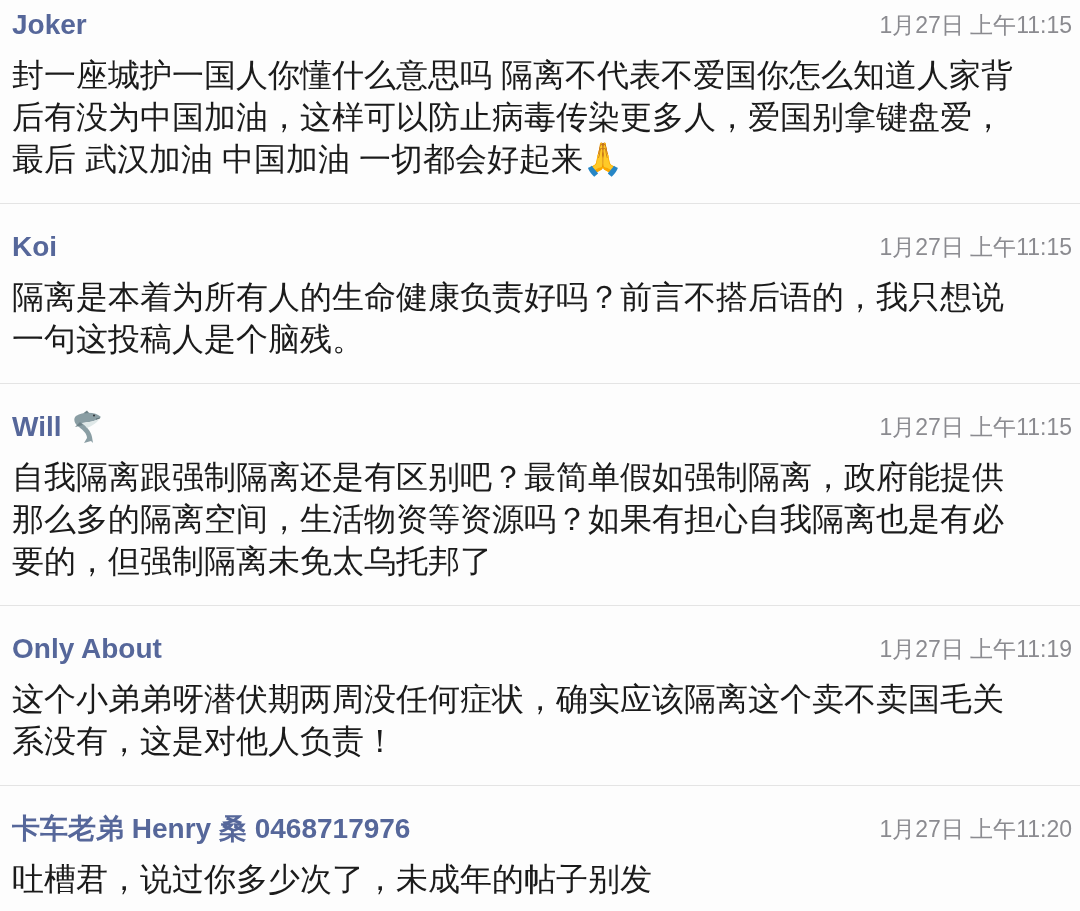  What do you see at coordinates (49, 25) in the screenshot?
I see `author-name: Joker` at bounding box center [49, 25].